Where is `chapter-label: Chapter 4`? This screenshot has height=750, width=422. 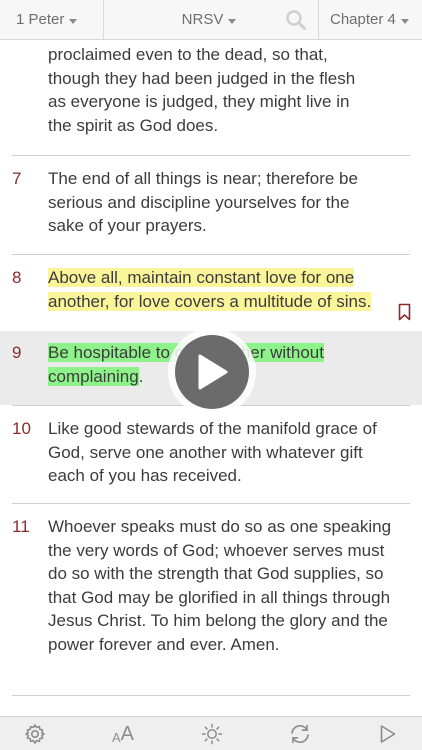 chapter-label: Chapter 4 is located at coordinates (363, 19).